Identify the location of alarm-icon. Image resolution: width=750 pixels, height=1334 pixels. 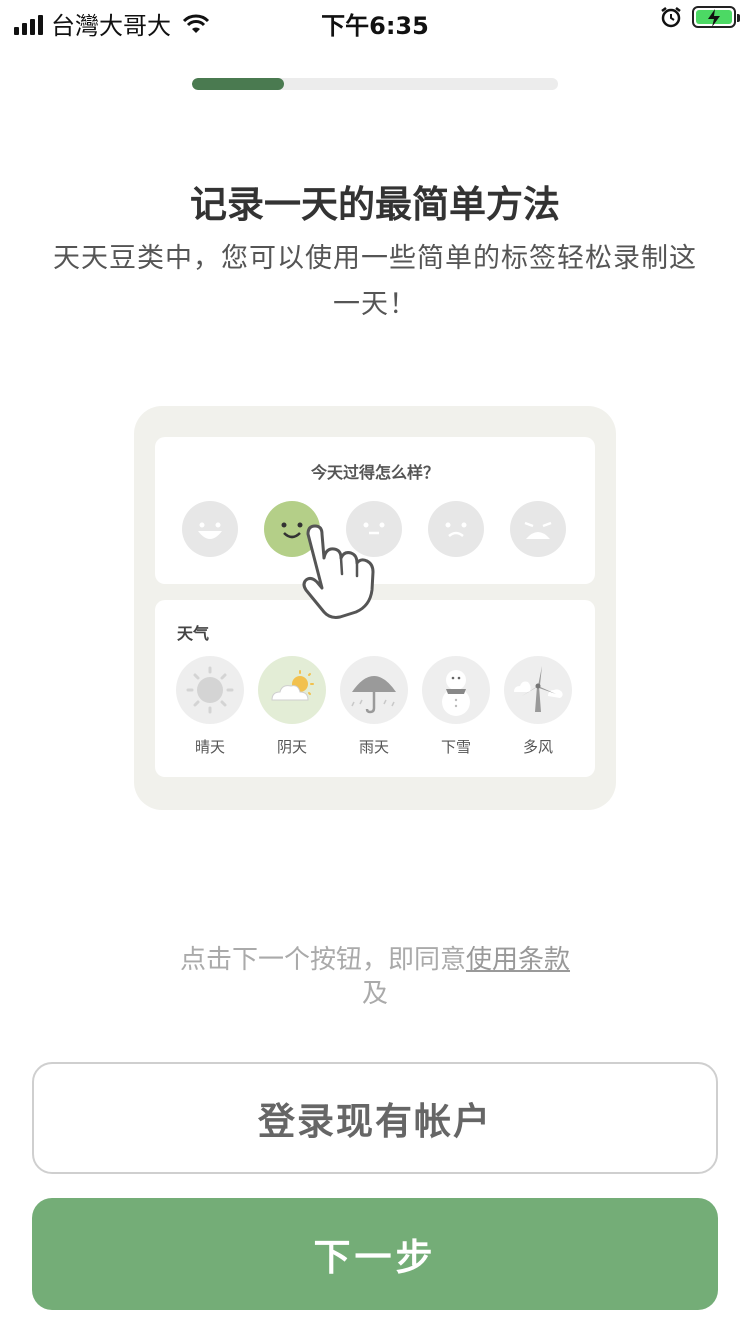
(671, 17).